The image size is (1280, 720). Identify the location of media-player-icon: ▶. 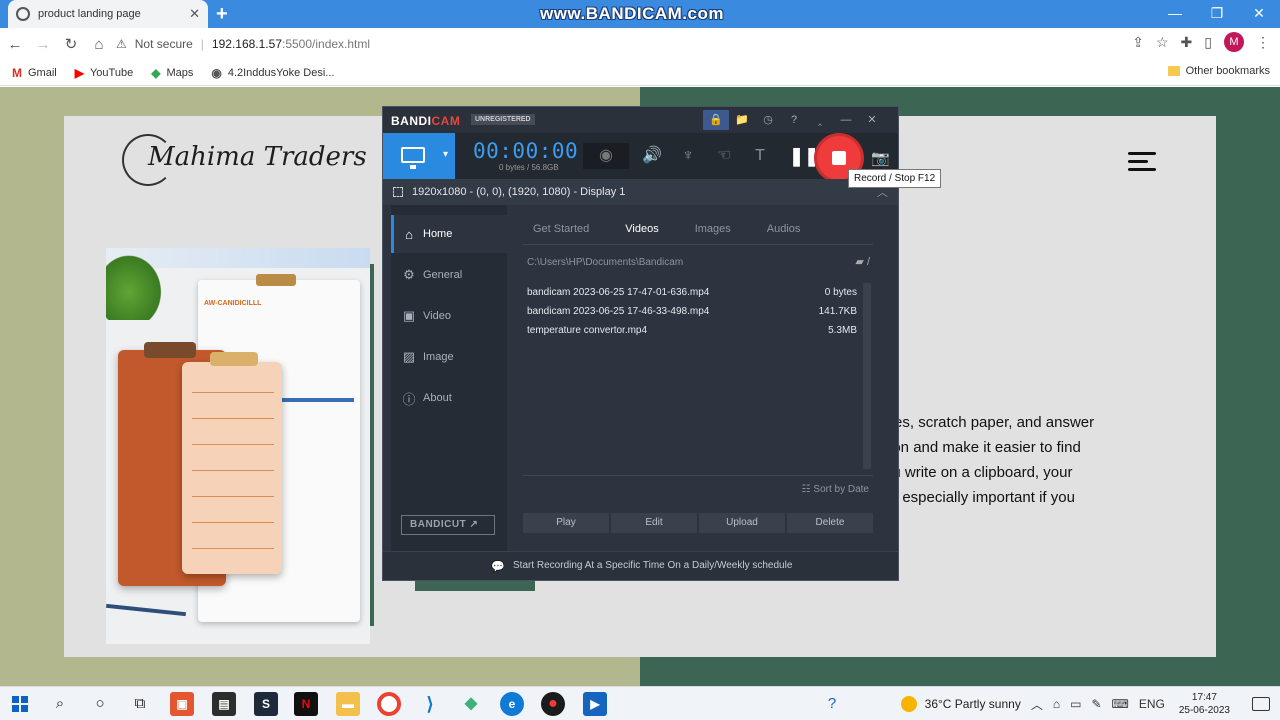
(595, 704).